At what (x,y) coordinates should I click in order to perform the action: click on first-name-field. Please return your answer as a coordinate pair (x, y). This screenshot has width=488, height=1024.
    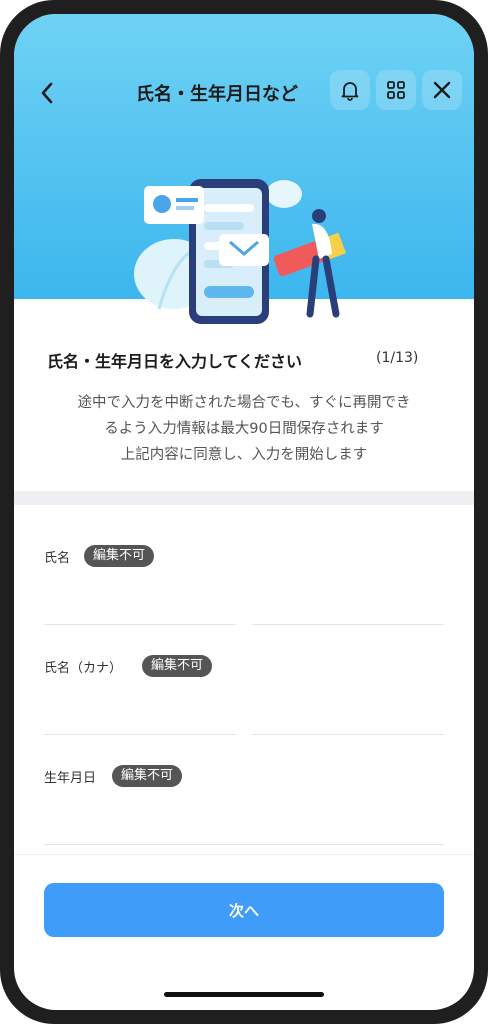
    Looking at the image, I should click on (348, 624).